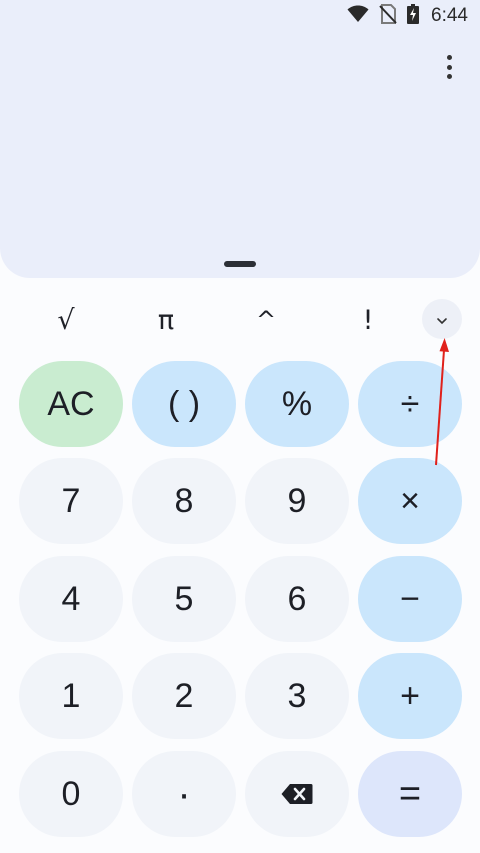 The image size is (480, 853). Describe the element at coordinates (240, 264) in the screenshot. I see `drag-handle` at that location.